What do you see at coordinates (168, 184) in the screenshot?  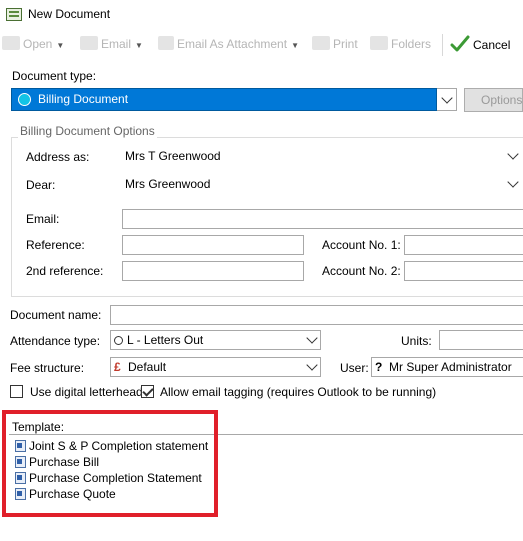 I see `dear-value: Mrs Greenwood` at bounding box center [168, 184].